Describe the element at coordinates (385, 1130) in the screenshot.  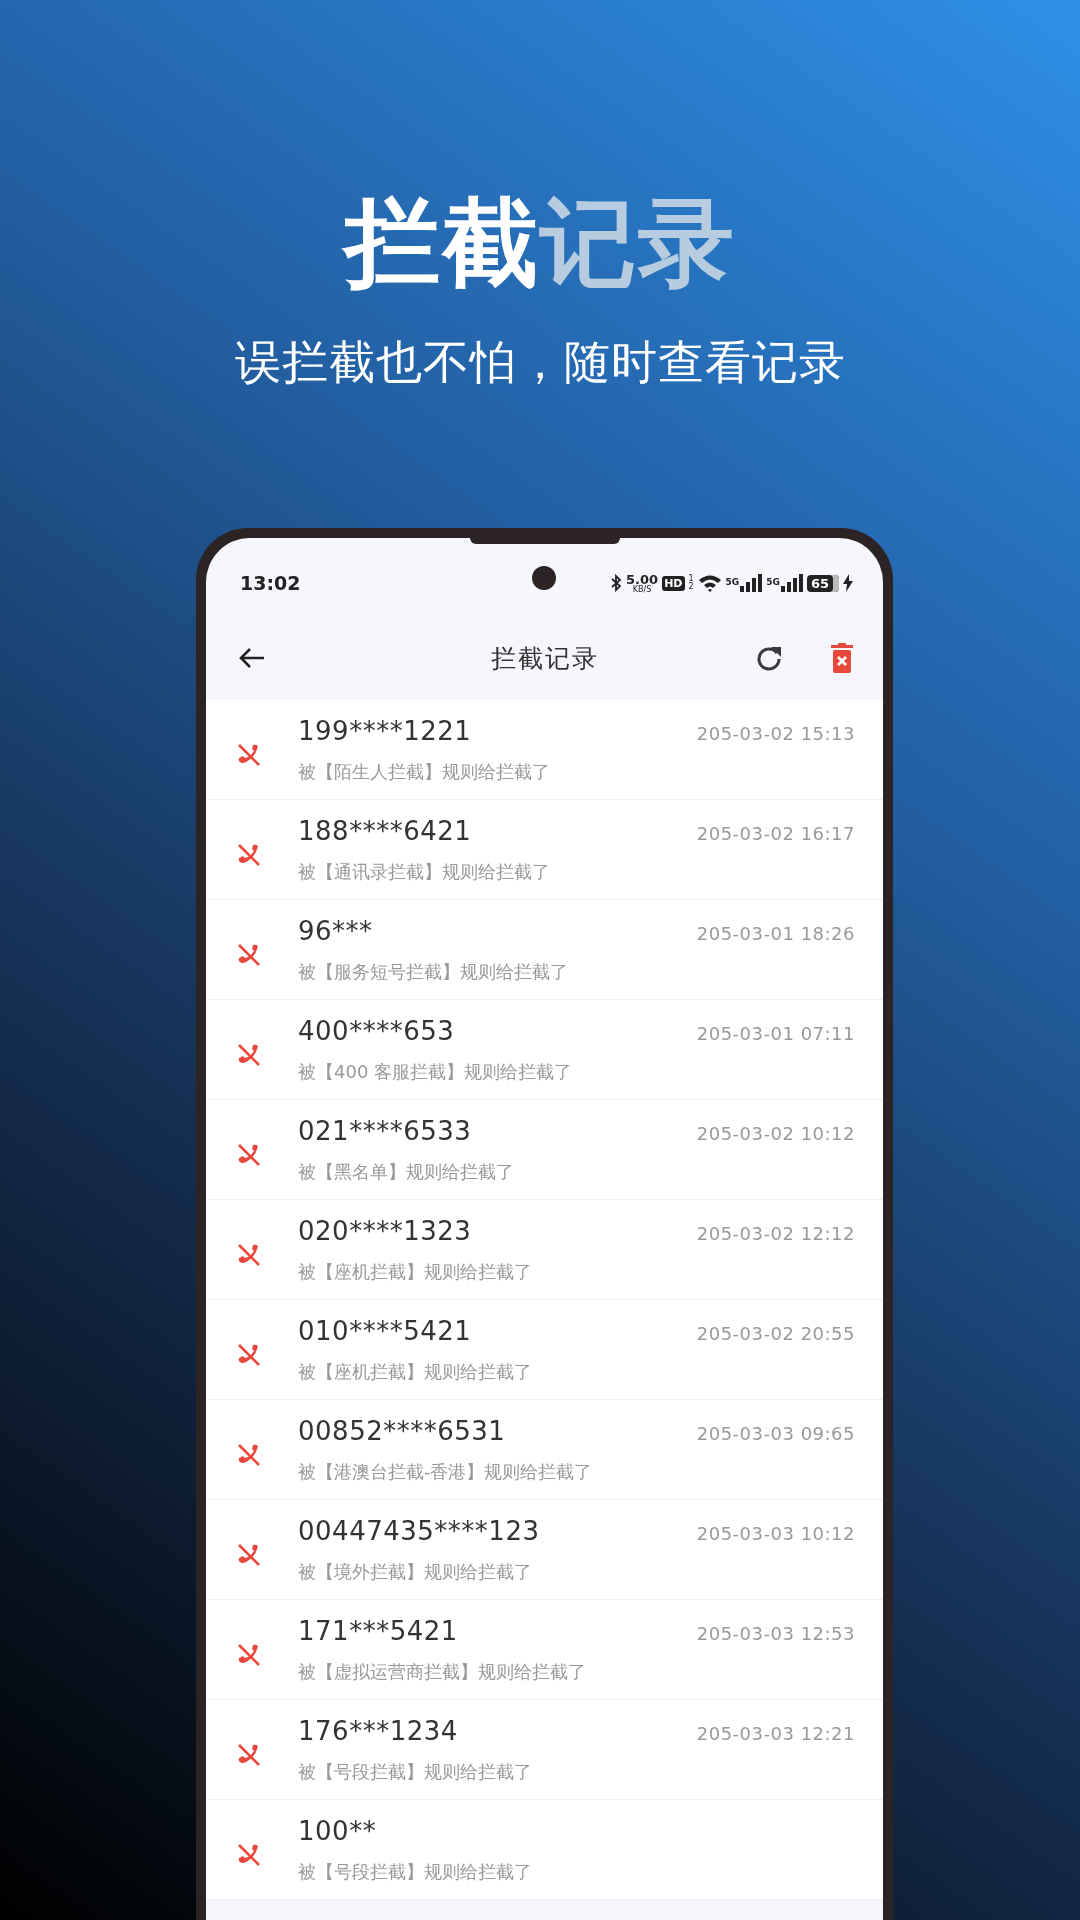
I see `phone-number: 021****6533` at that location.